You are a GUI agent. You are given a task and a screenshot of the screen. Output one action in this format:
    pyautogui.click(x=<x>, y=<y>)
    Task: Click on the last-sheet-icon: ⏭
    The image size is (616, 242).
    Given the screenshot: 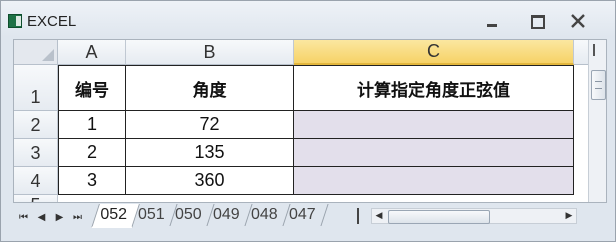 What is the action you would take?
    pyautogui.click(x=77, y=217)
    